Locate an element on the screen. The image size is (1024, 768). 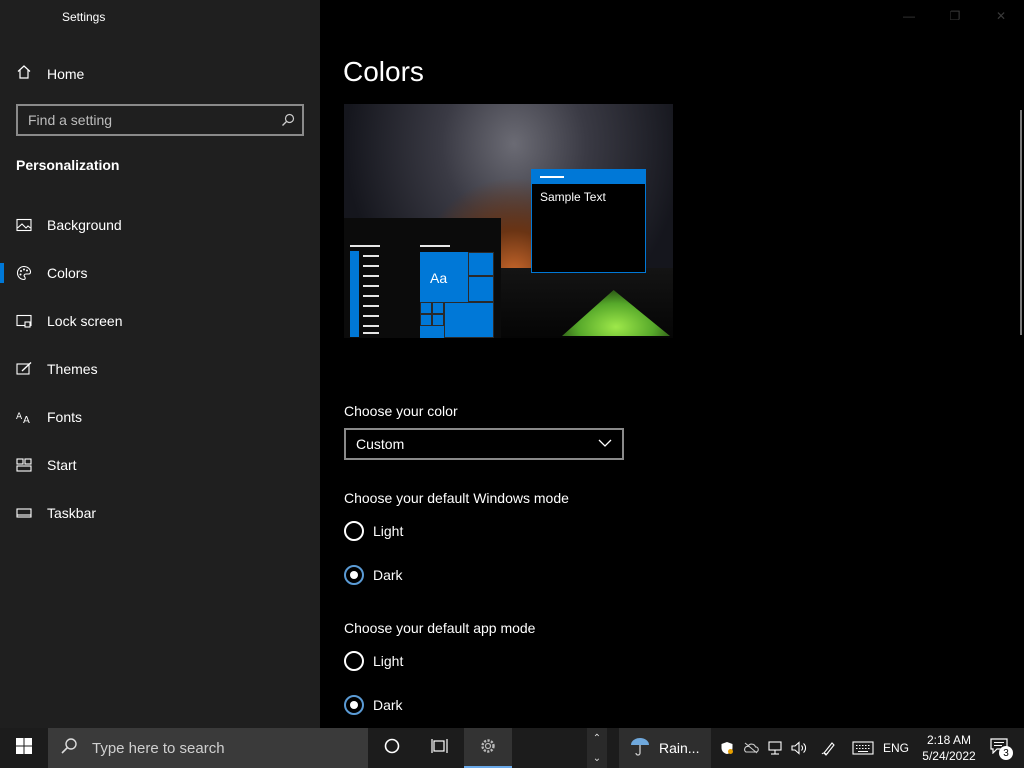
taskbar-scroll: ⌃ ⌄ is located at coordinates (597, 748).